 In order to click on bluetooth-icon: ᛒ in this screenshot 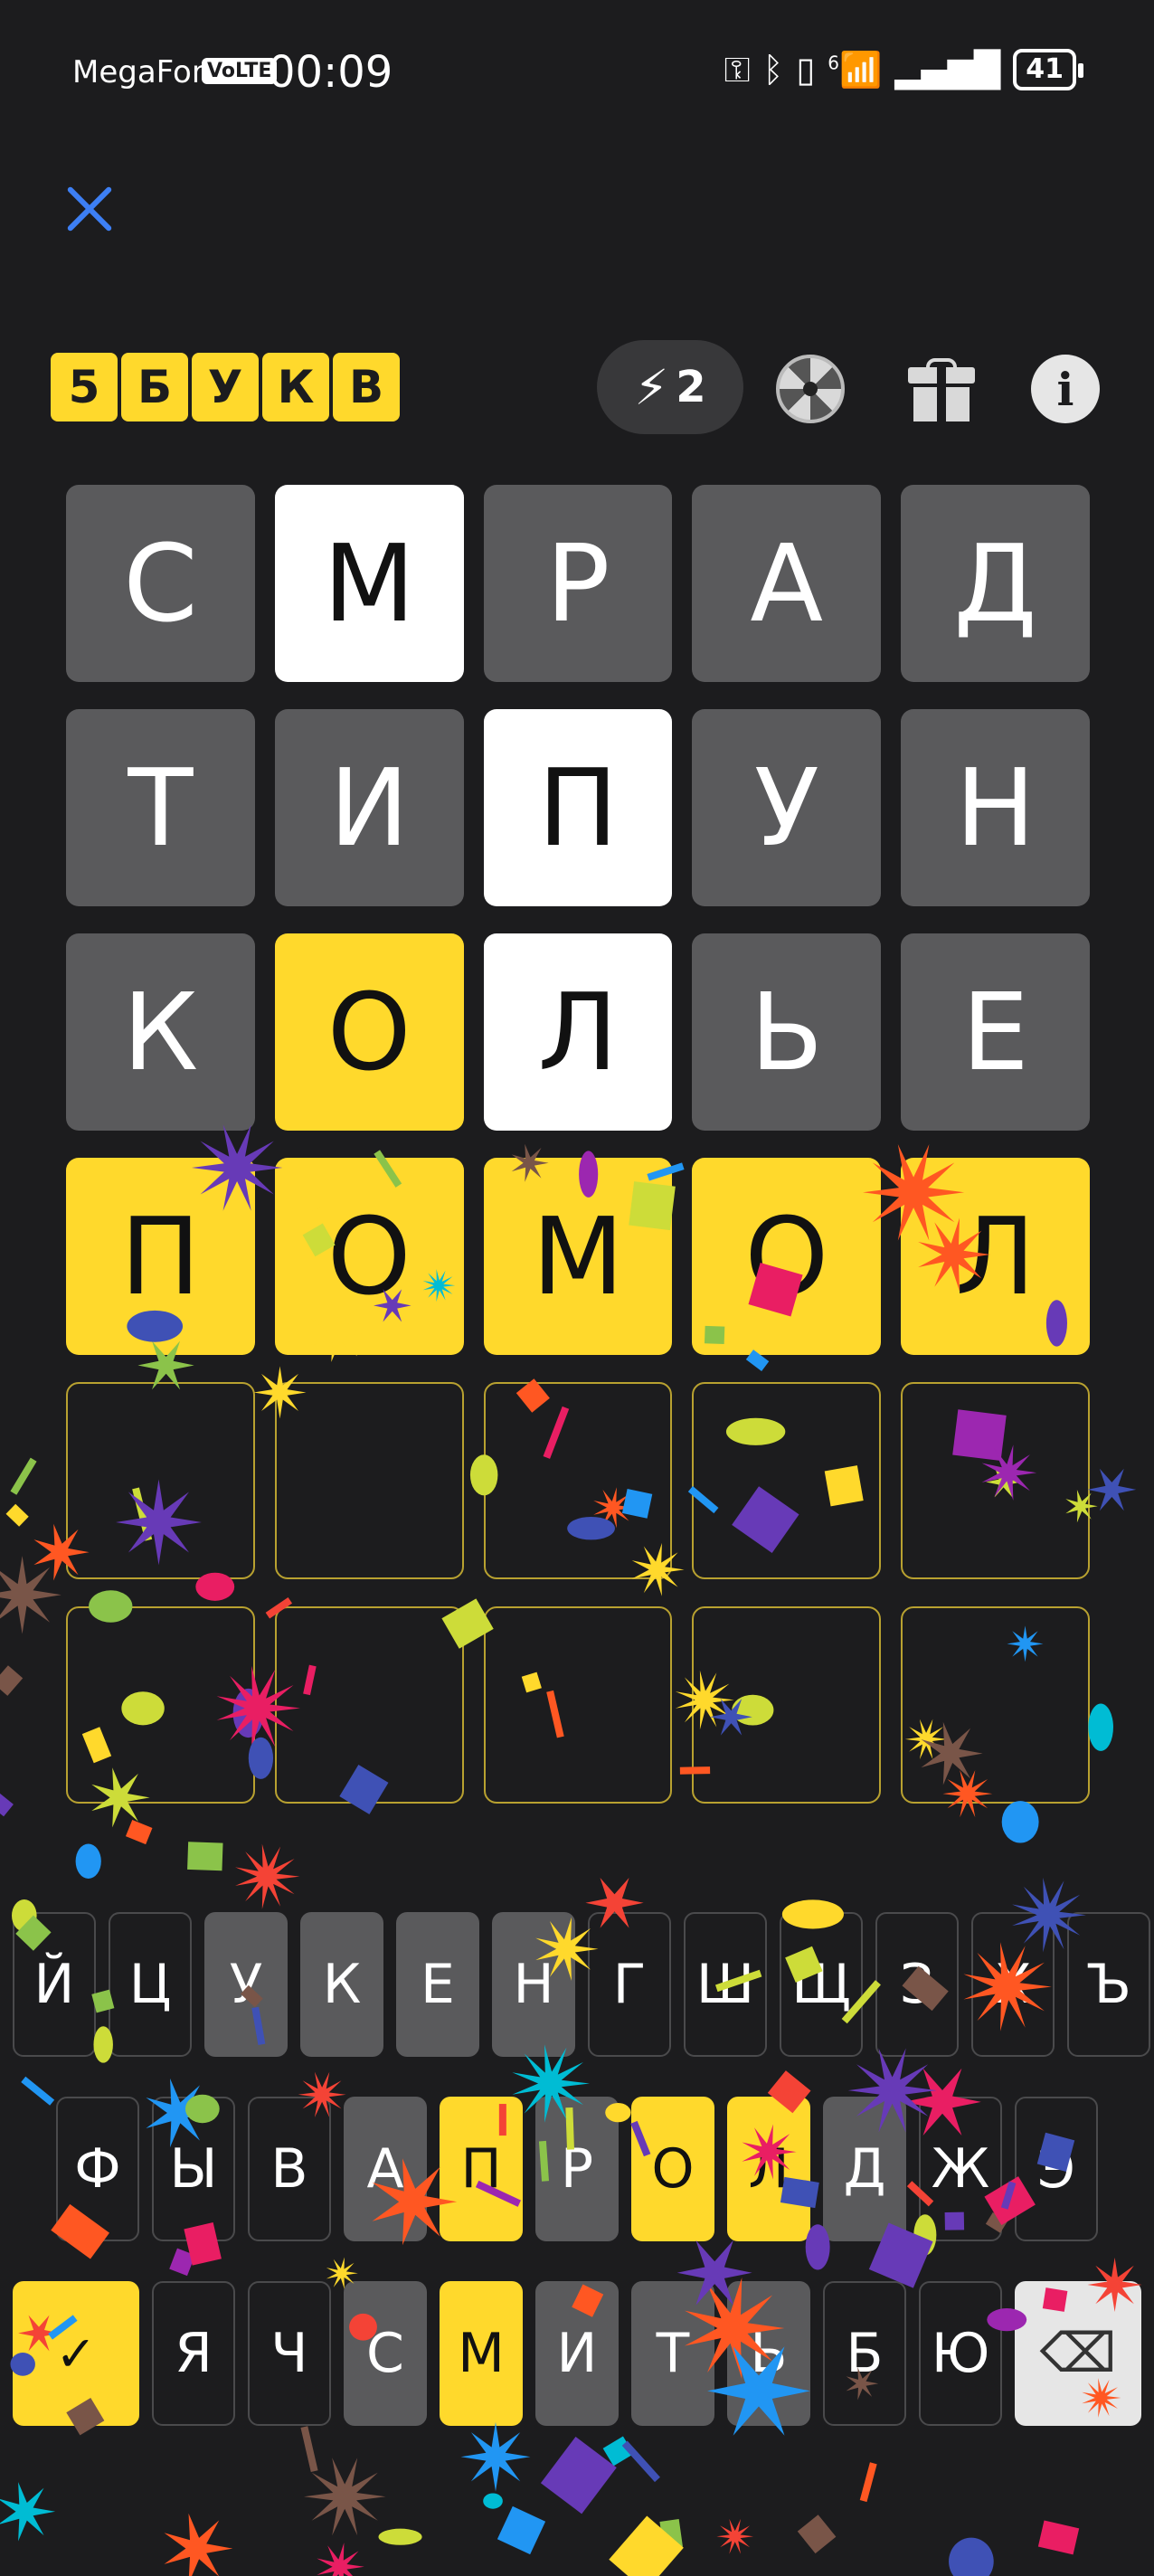, I will do `click(773, 70)`.